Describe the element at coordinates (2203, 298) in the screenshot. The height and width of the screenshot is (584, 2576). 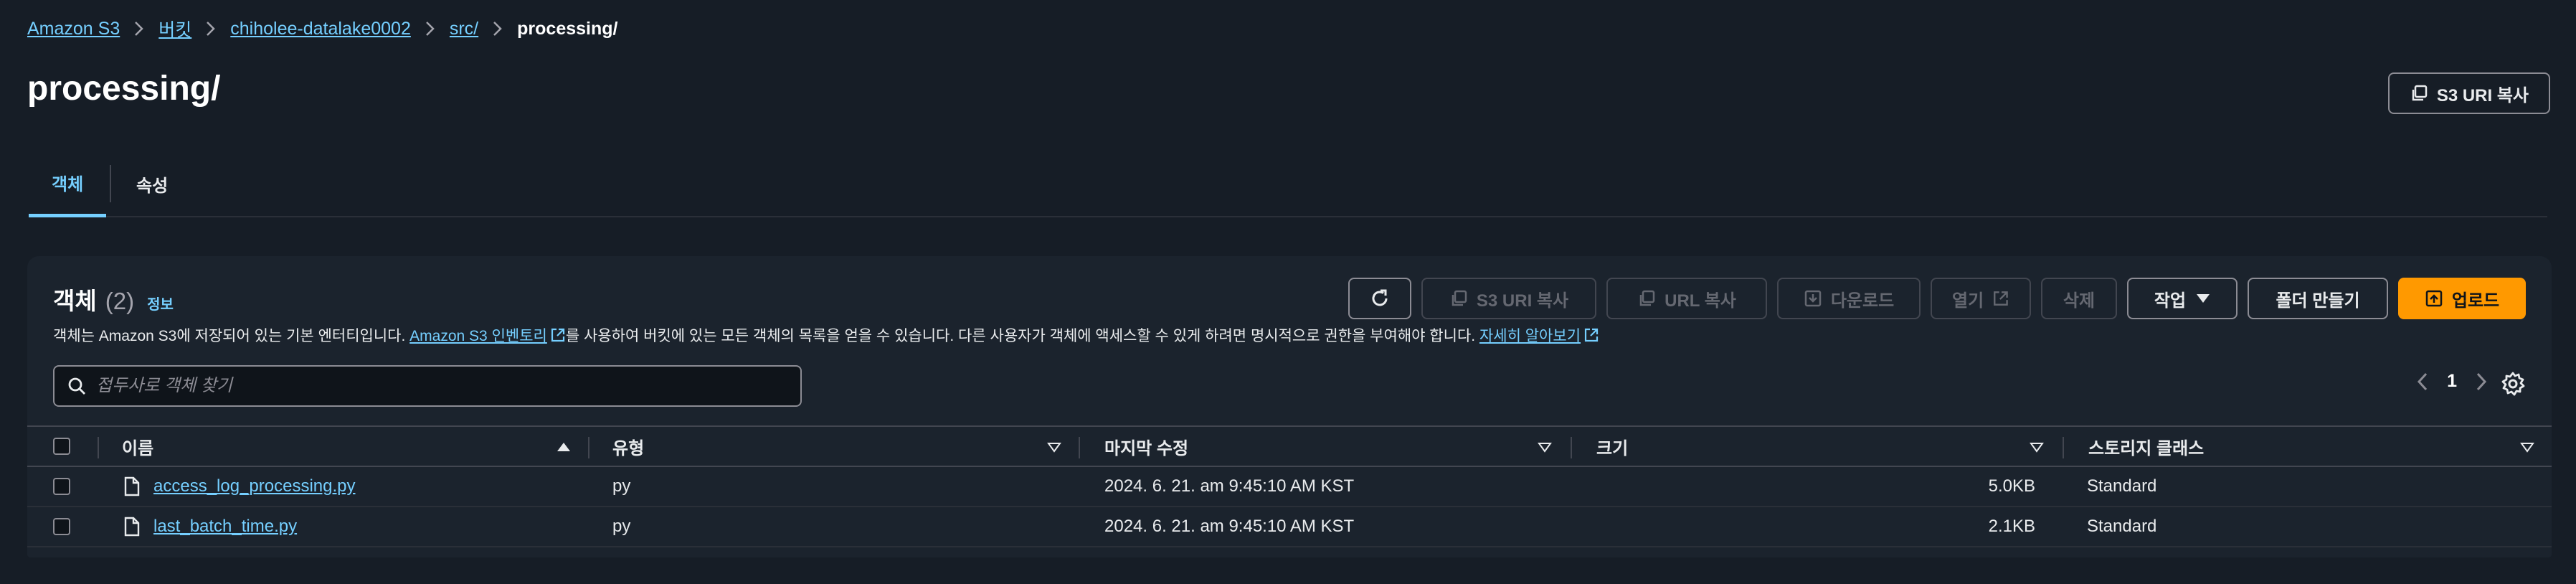
I see `caret-down-icon` at that location.